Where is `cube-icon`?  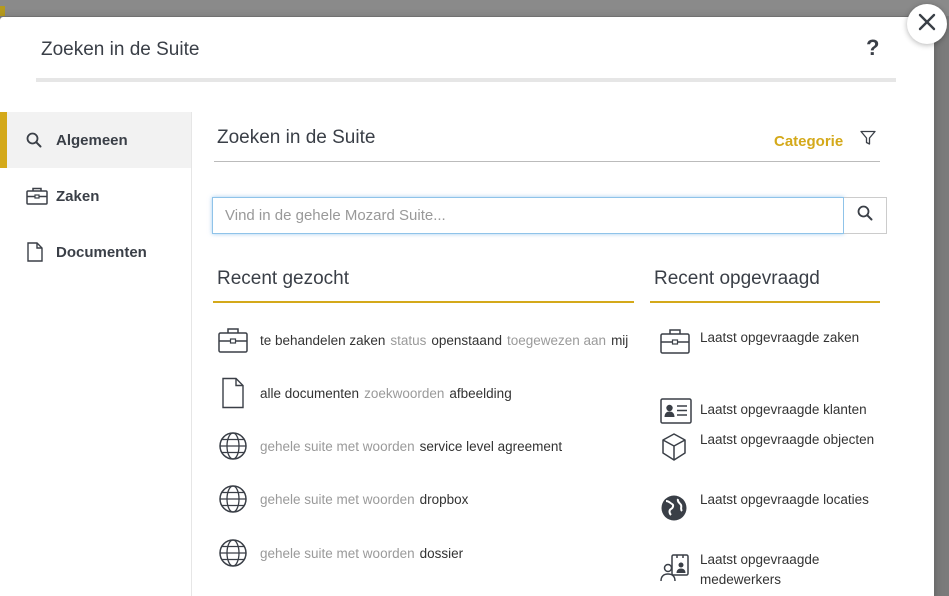
cube-icon is located at coordinates (680, 447).